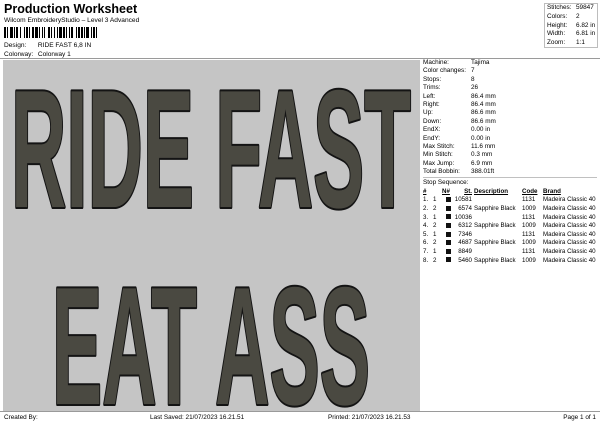 The width and height of the screenshot is (600, 424). What do you see at coordinates (530, 191) in the screenshot?
I see `col-header-code: Code` at bounding box center [530, 191].